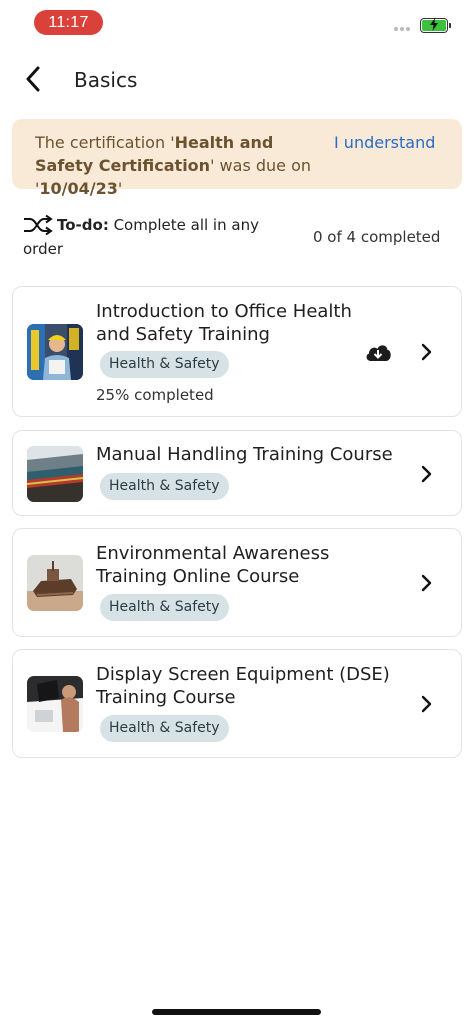 Image resolution: width=473 pixels, height=1024 pixels. I want to click on i-understand-link: I understand, so click(384, 142).